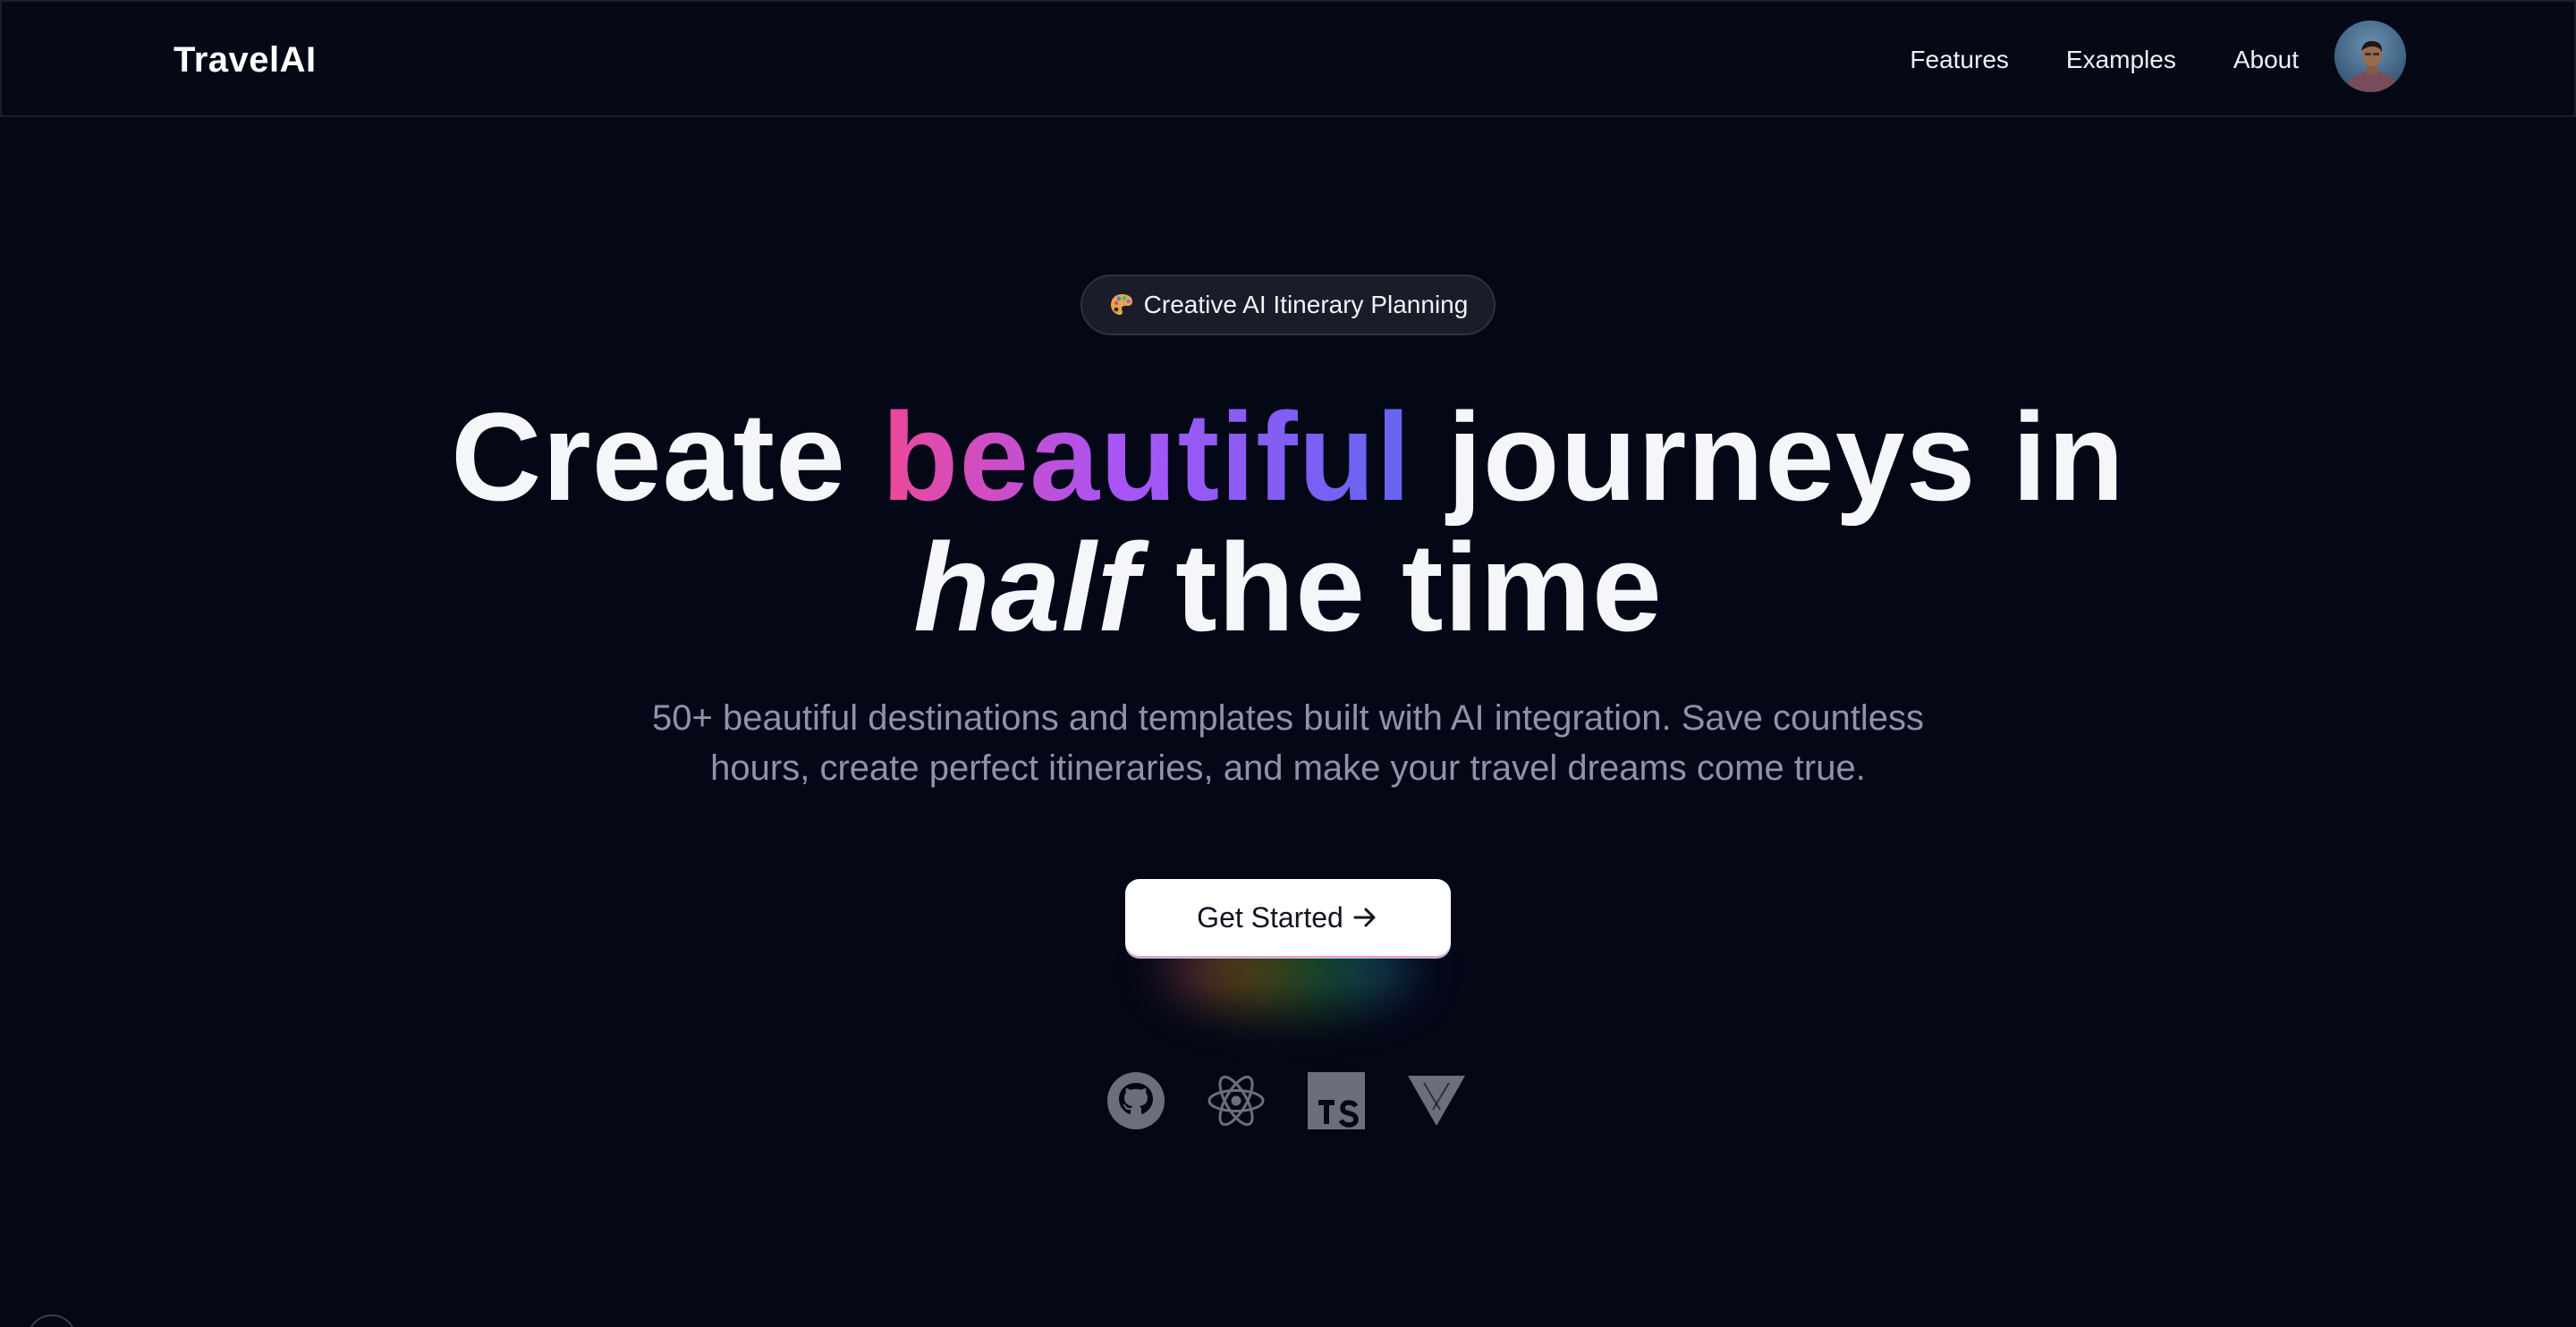  I want to click on avatar-portrait-icon, so click(2370, 56).